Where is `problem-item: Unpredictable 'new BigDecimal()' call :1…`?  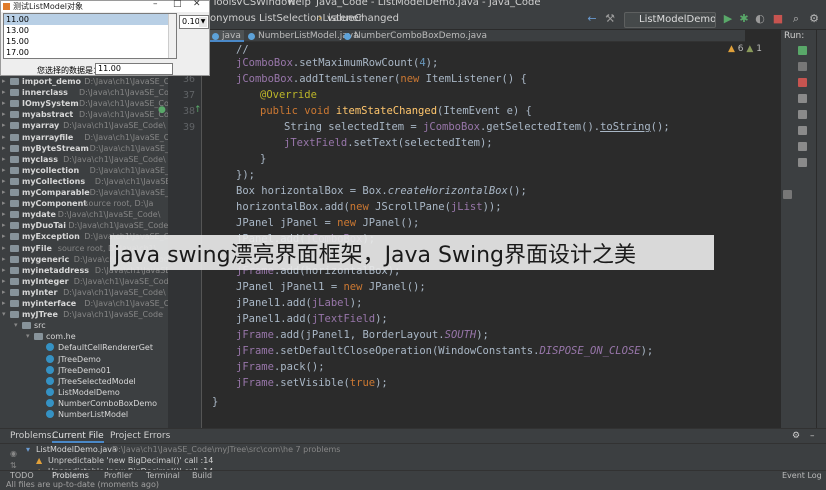 problem-item: Unpredictable 'new BigDecimal()' call :1… is located at coordinates (130, 460).